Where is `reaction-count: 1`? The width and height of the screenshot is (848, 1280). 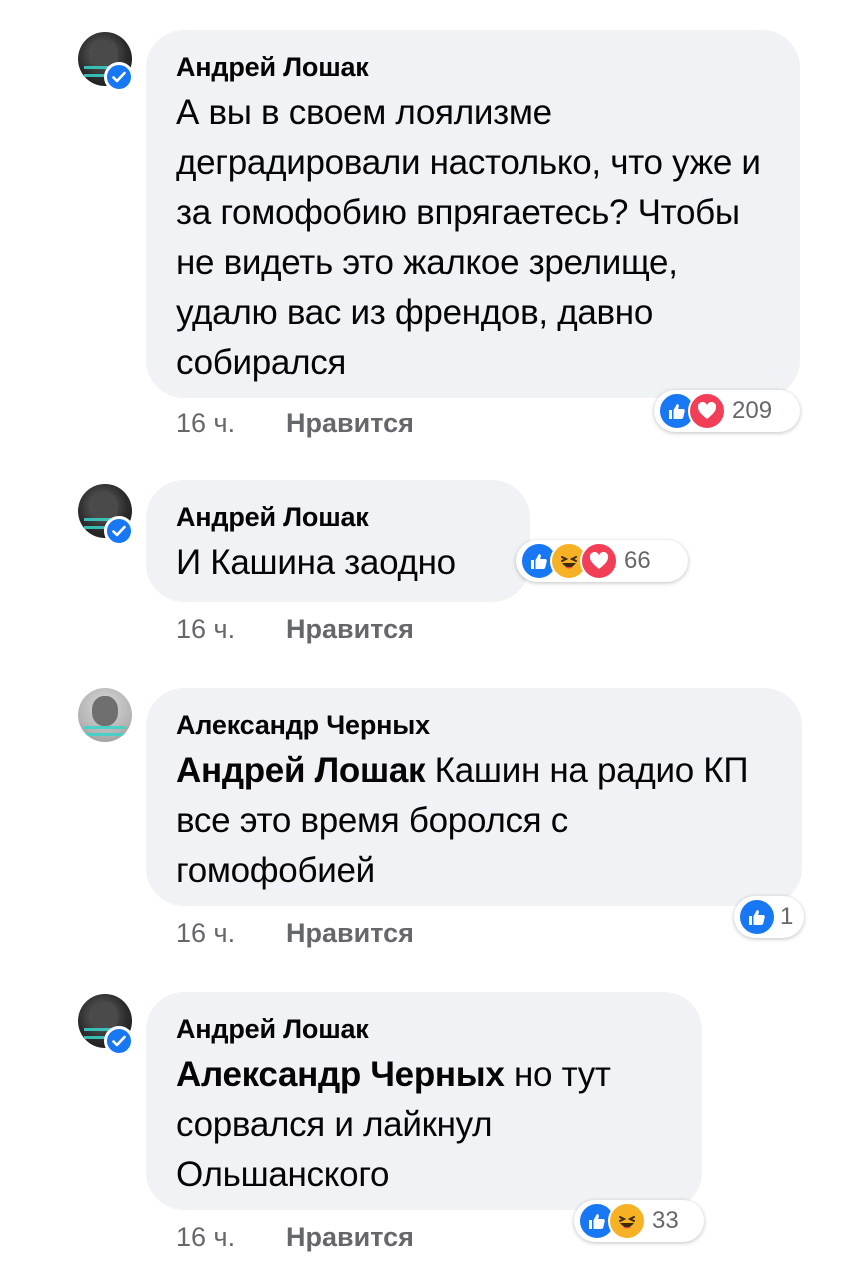 reaction-count: 1 is located at coordinates (787, 916).